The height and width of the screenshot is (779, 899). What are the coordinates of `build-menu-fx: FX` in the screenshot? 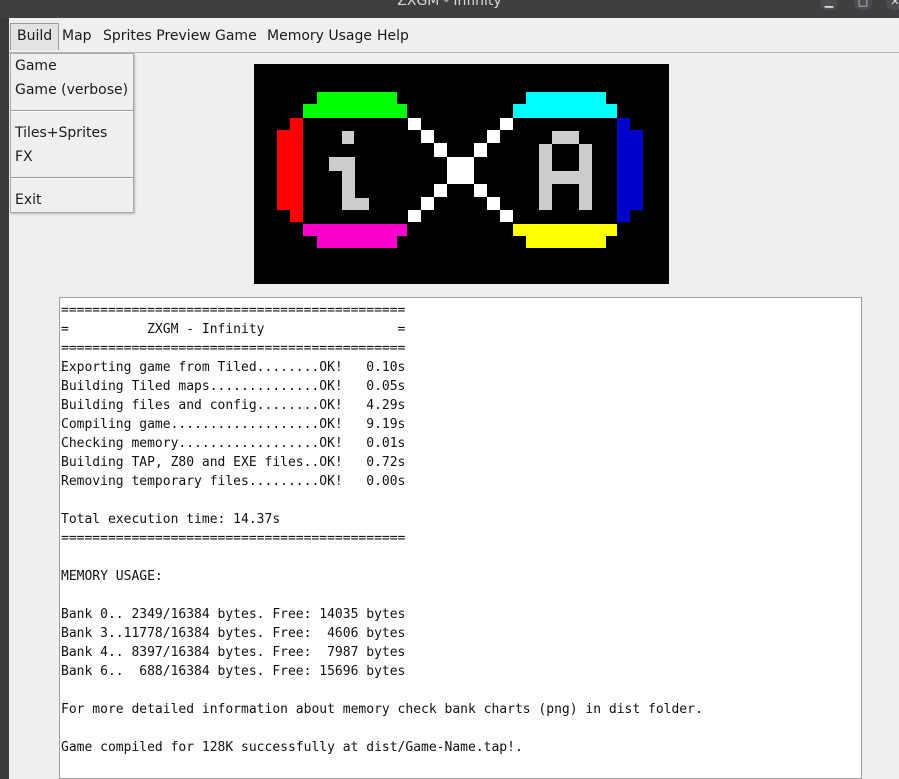 It's located at (24, 157).